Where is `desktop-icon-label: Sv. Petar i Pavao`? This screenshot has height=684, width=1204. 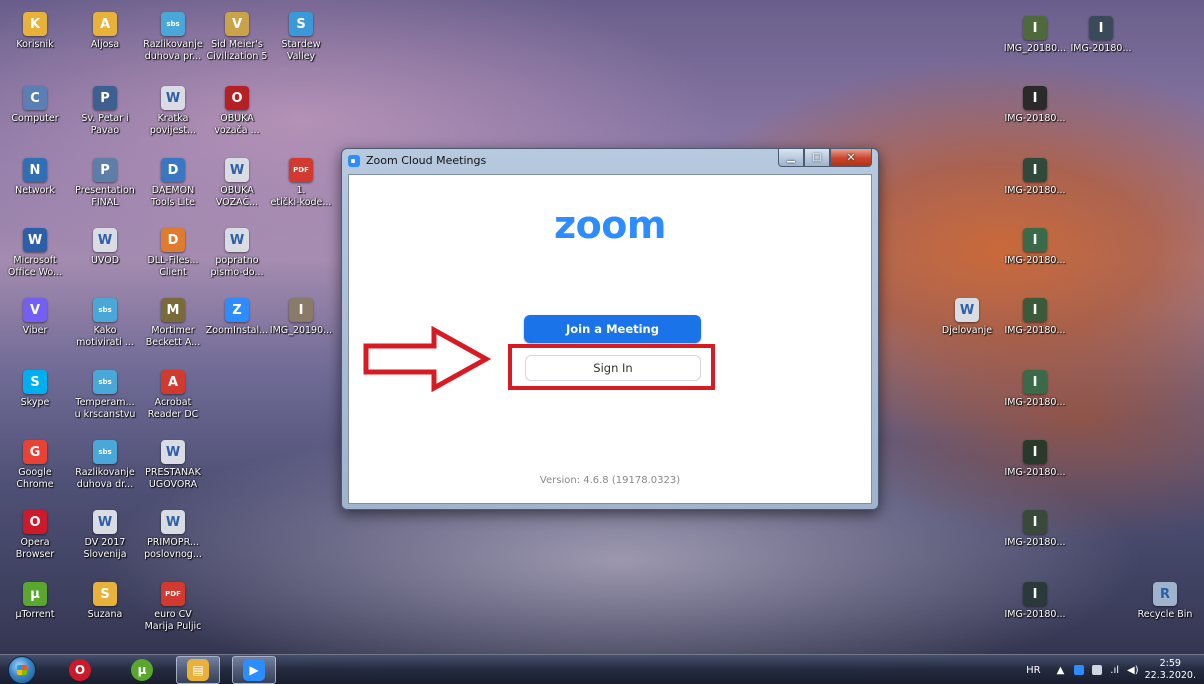 desktop-icon-label: Sv. Petar i Pavao is located at coordinates (105, 124).